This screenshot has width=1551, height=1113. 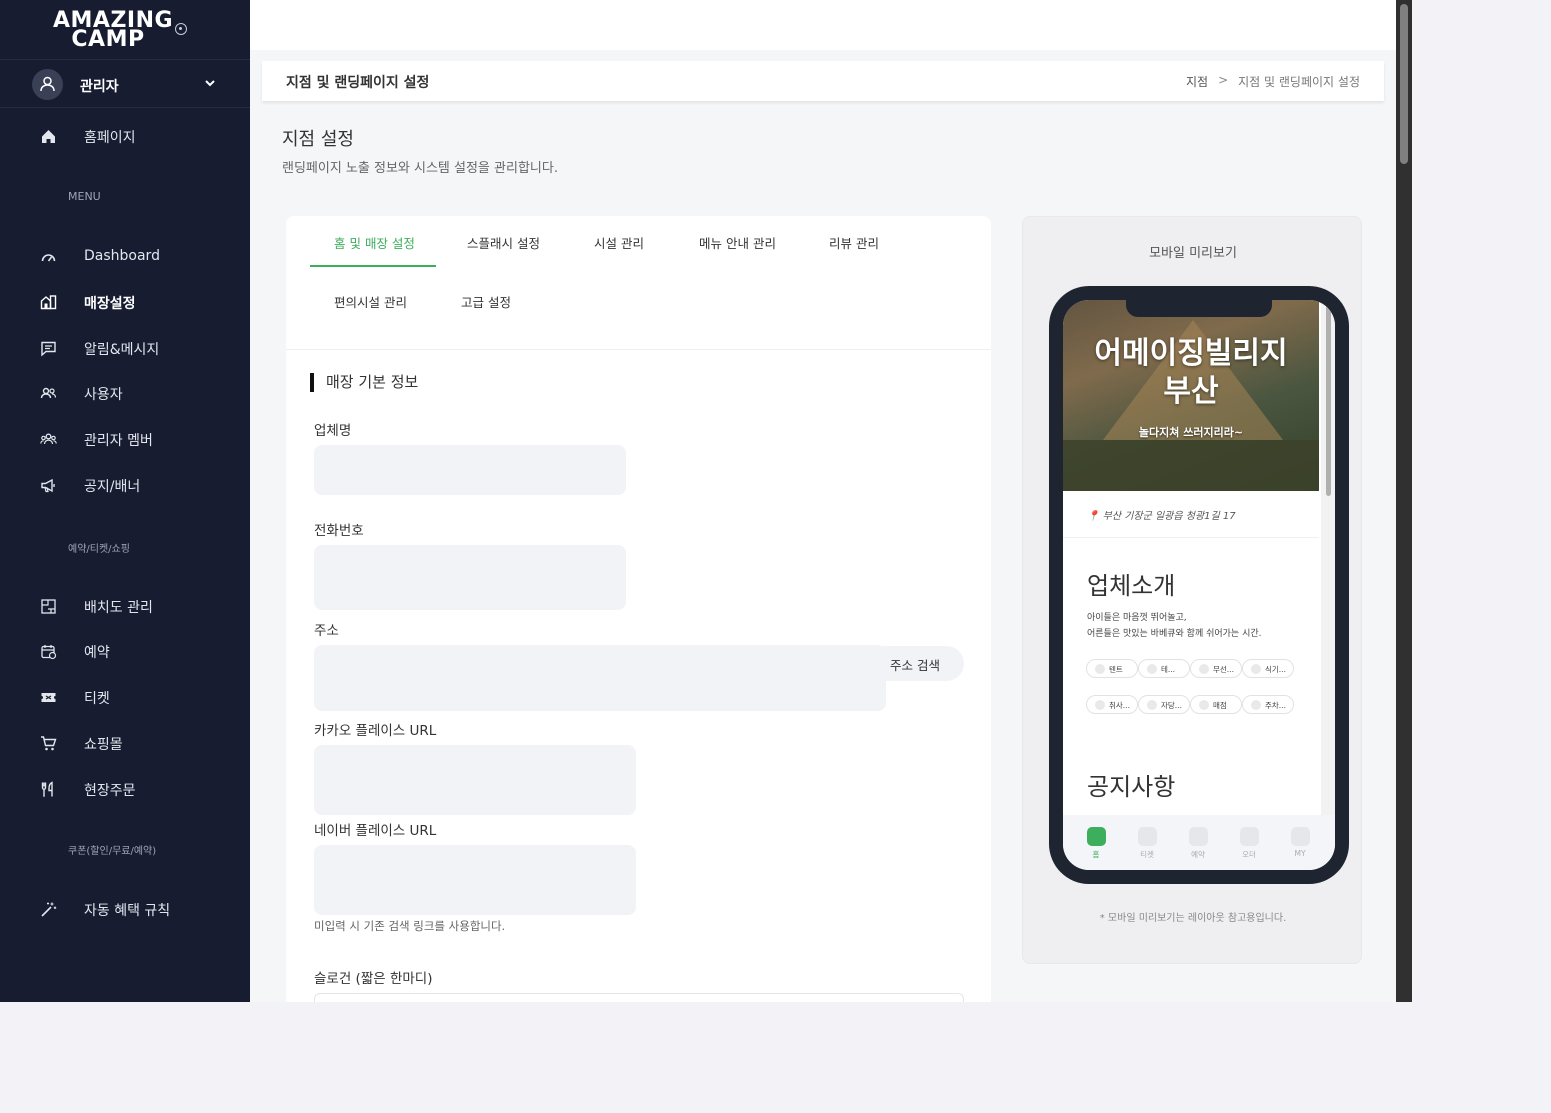 I want to click on slogan-label: 슬로건 (짧은 한마디), so click(x=373, y=979).